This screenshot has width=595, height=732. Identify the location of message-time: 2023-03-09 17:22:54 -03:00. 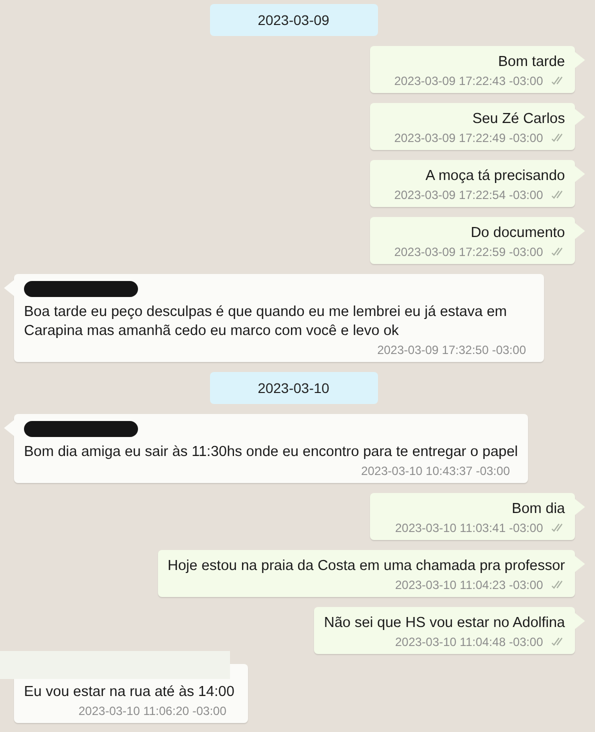
(468, 195).